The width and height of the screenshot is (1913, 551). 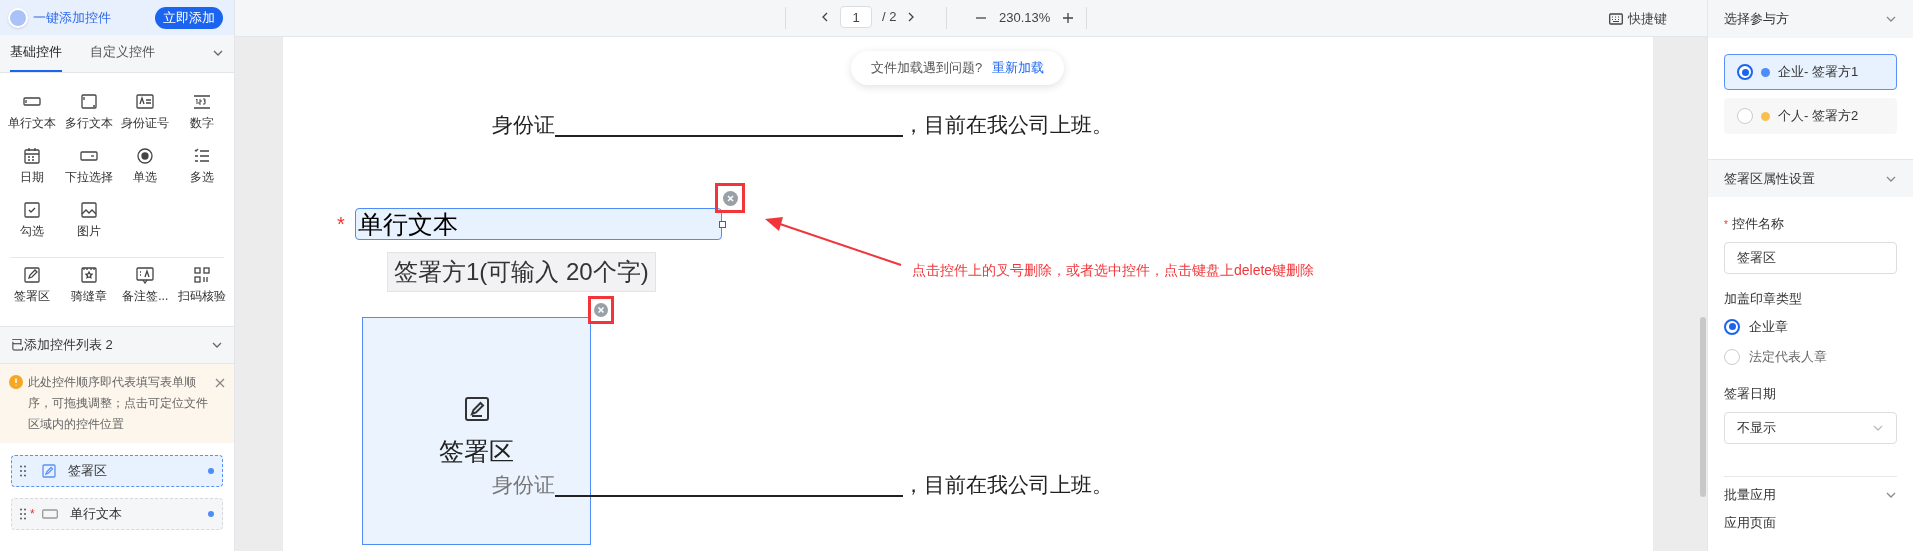 What do you see at coordinates (145, 275) in the screenshot?
I see `note-sign-icon` at bounding box center [145, 275].